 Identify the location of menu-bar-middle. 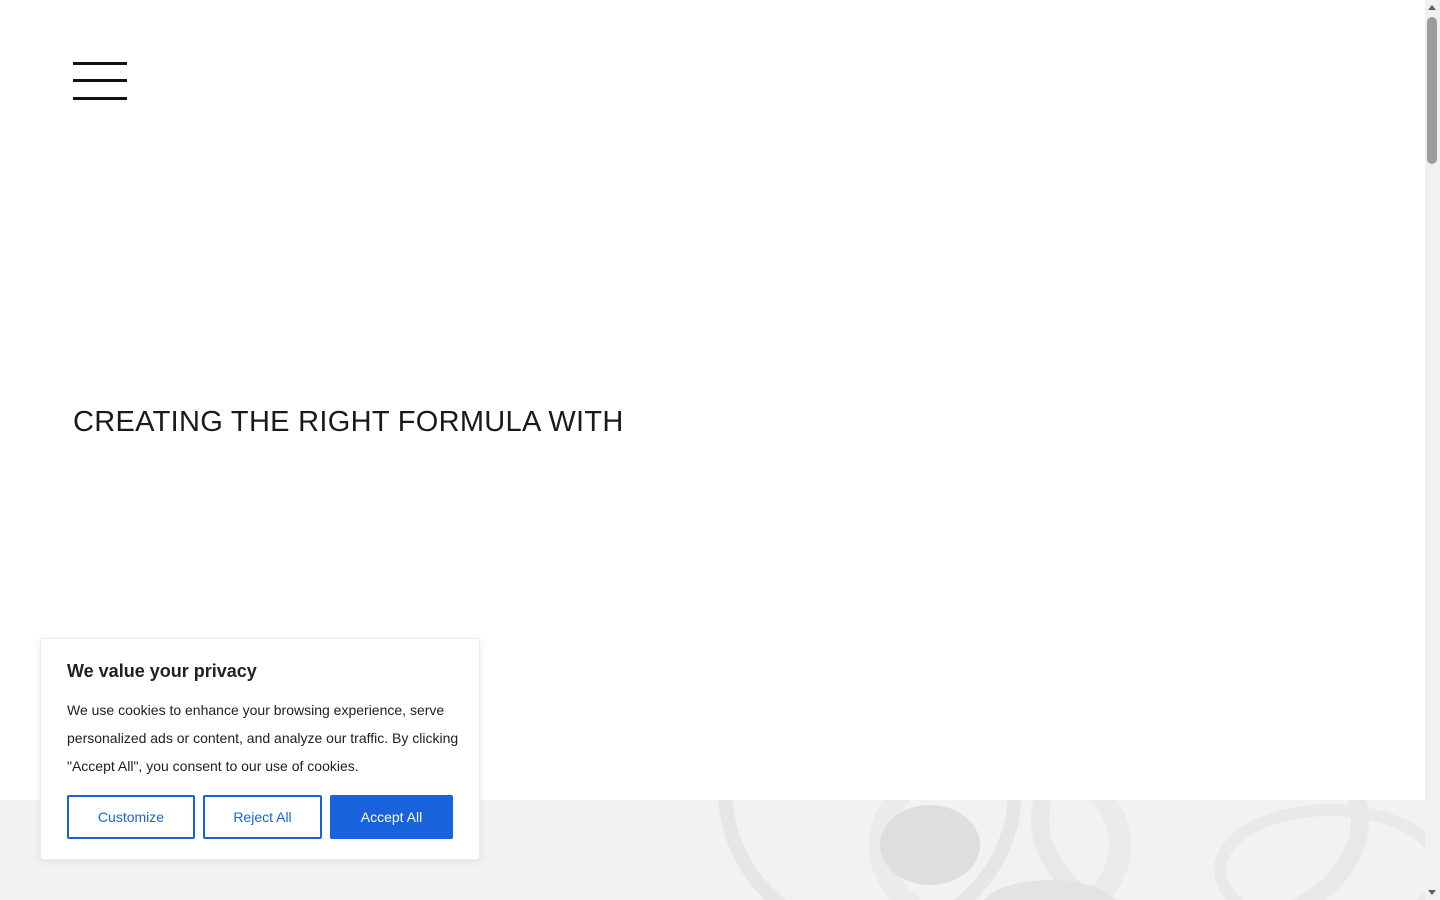
(100, 80).